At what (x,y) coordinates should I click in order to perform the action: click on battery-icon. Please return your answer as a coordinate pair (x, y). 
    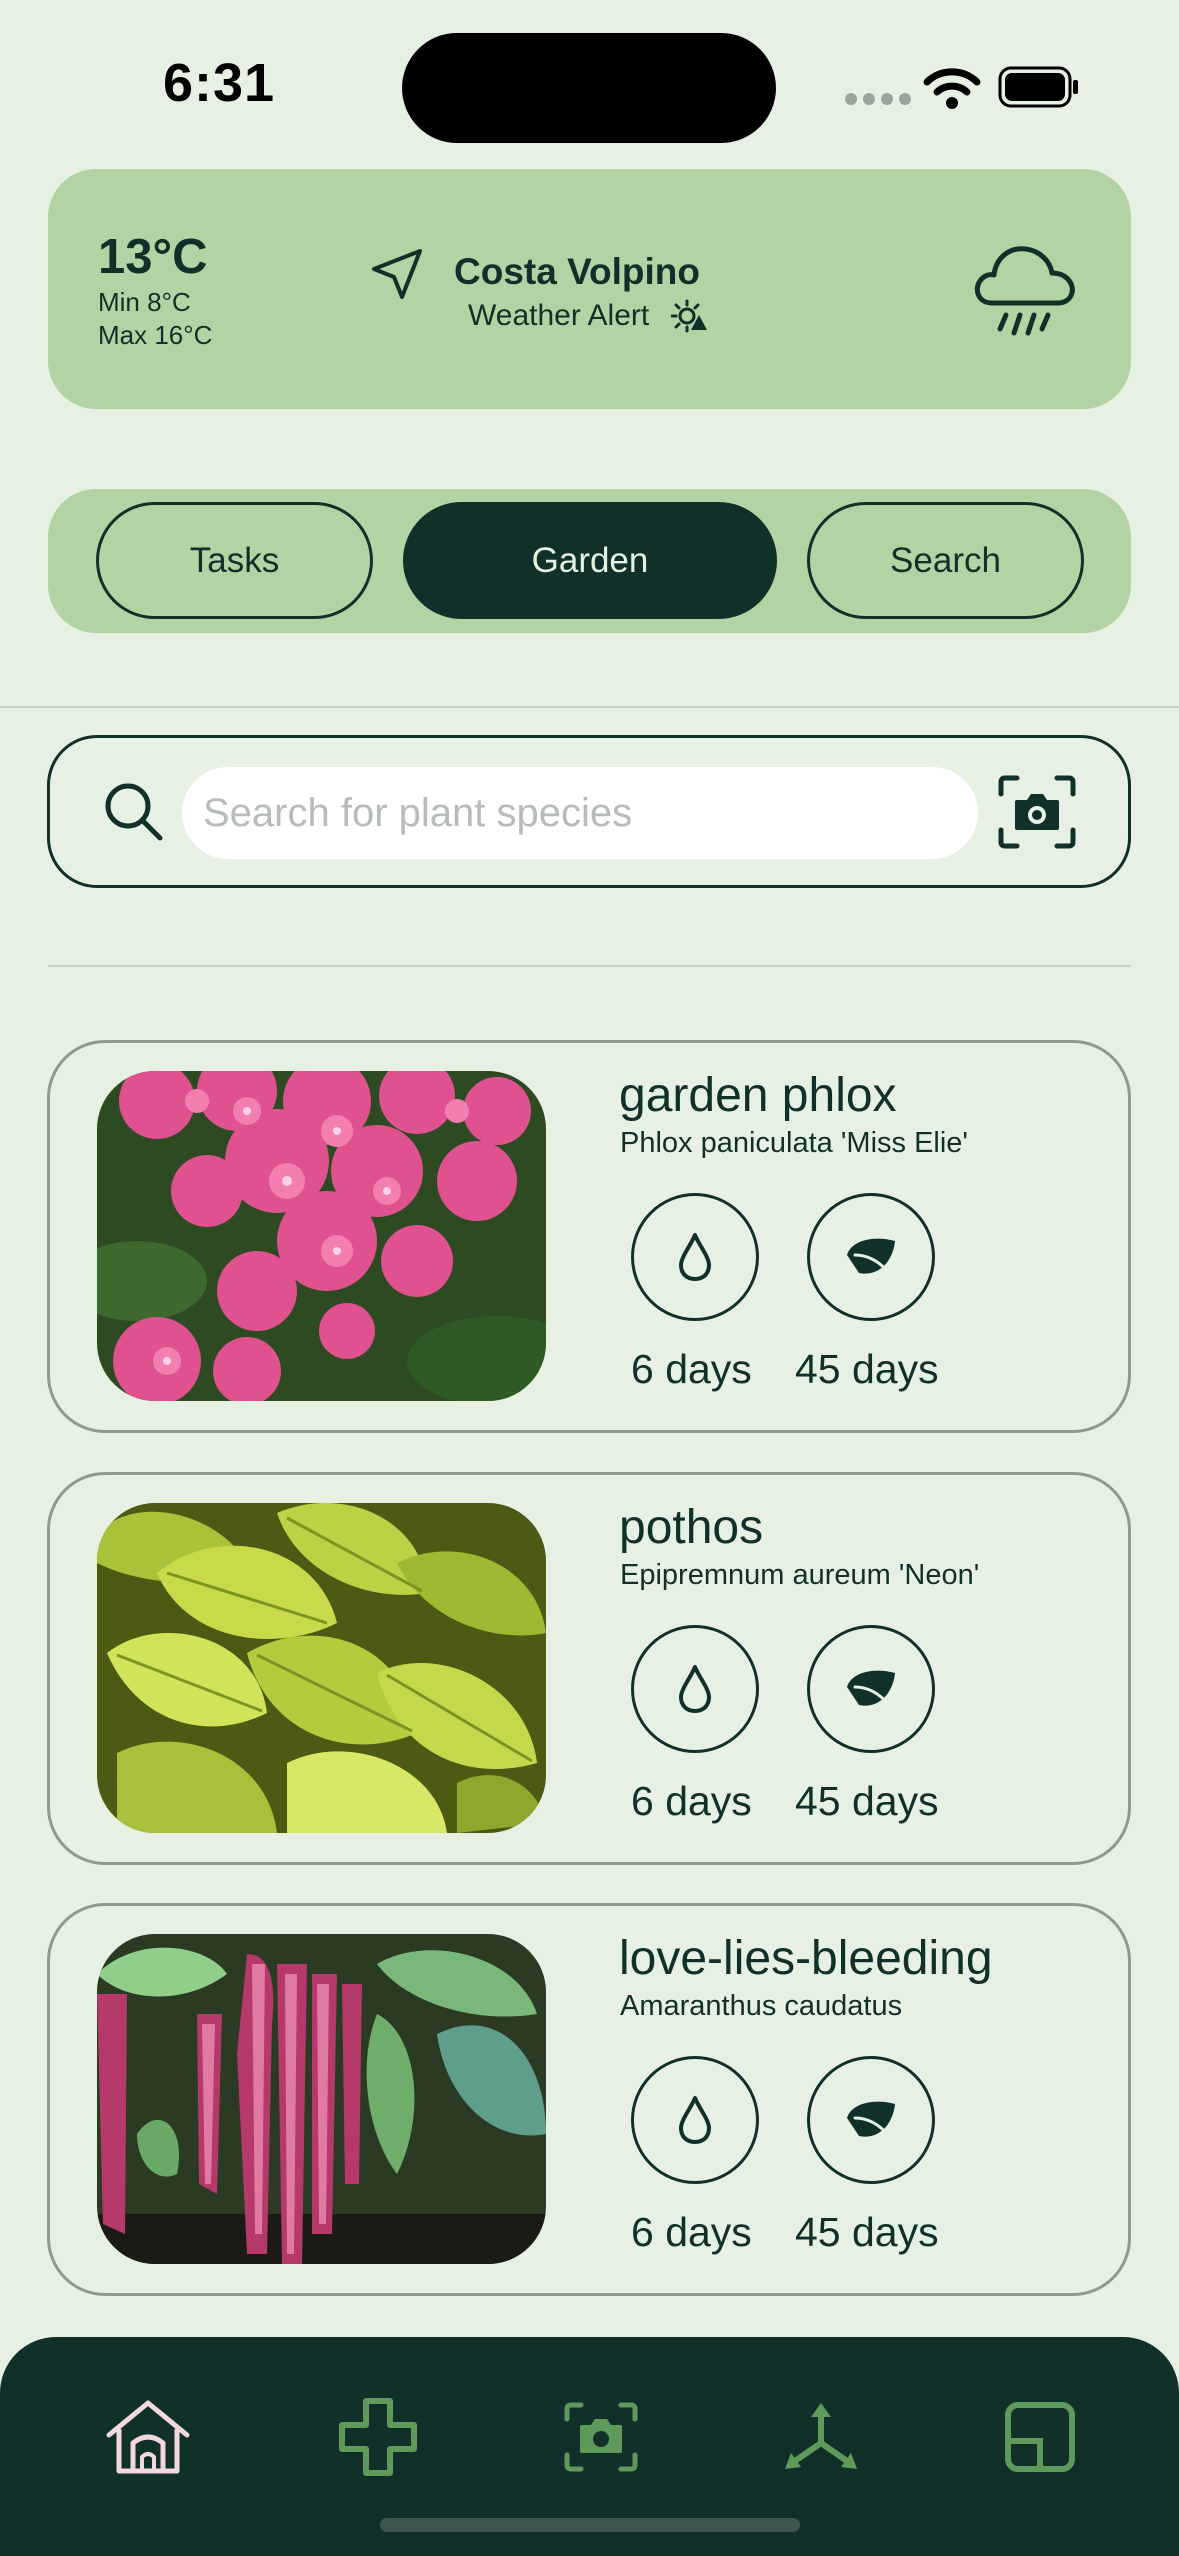
    Looking at the image, I should click on (1038, 87).